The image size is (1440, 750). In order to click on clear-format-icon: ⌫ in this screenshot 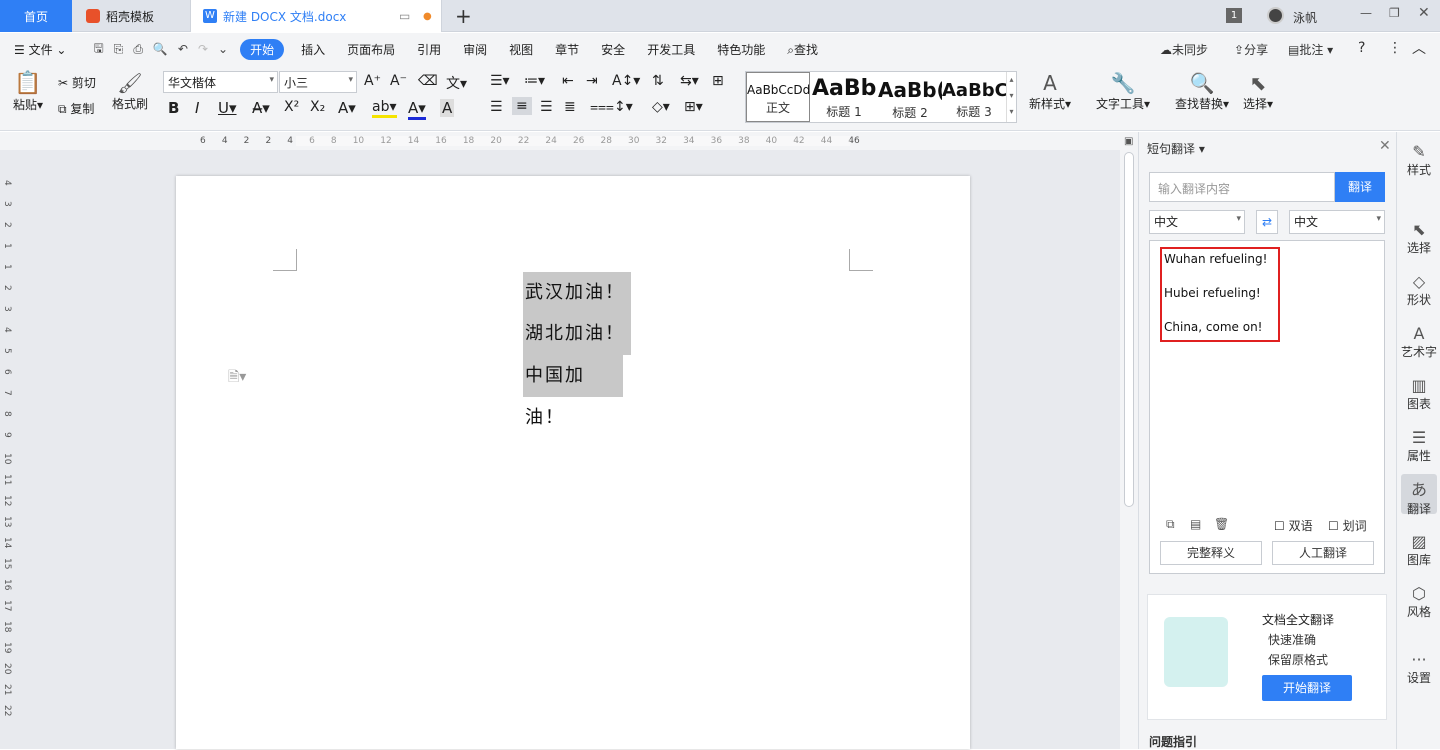, I will do `click(428, 81)`.